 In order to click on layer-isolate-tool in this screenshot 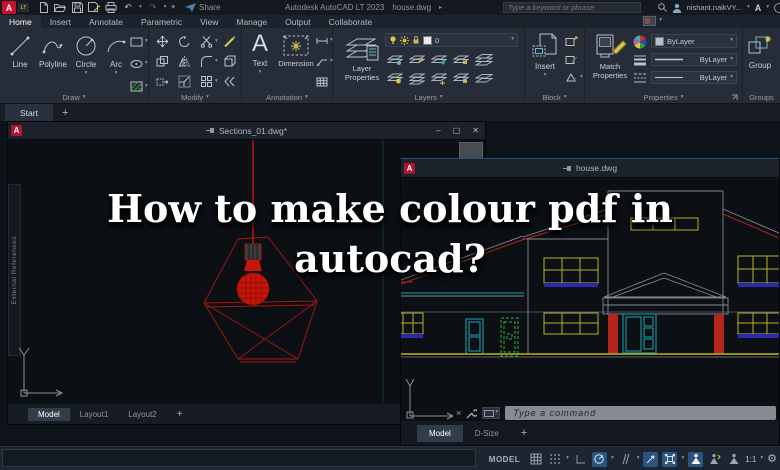, I will do `click(417, 59)`.